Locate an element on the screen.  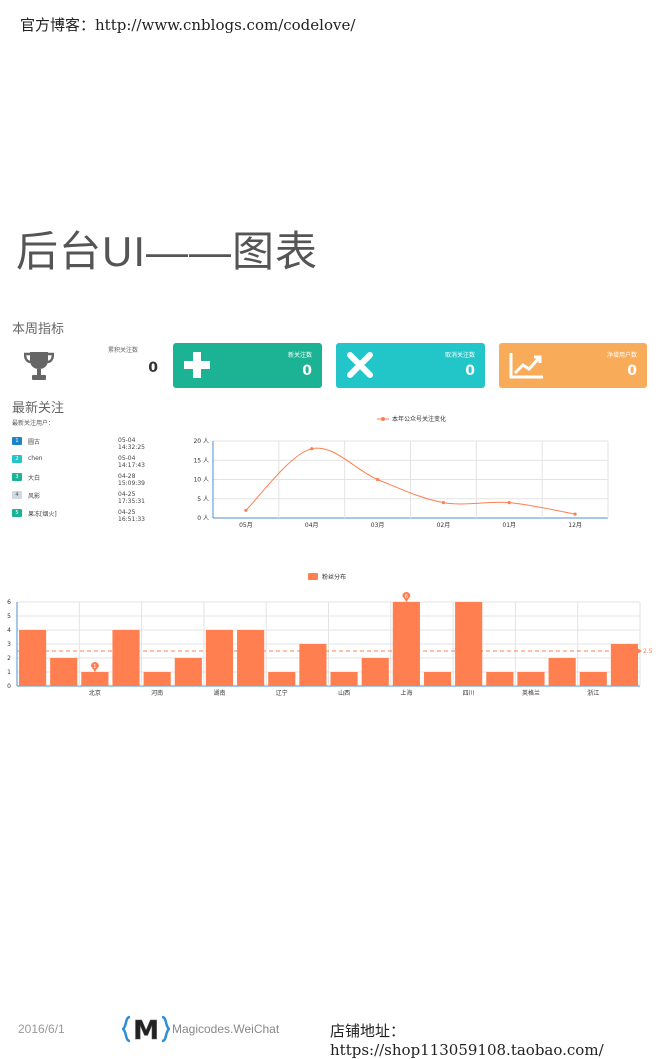
follower-name: 大白 is located at coordinates (34, 478).